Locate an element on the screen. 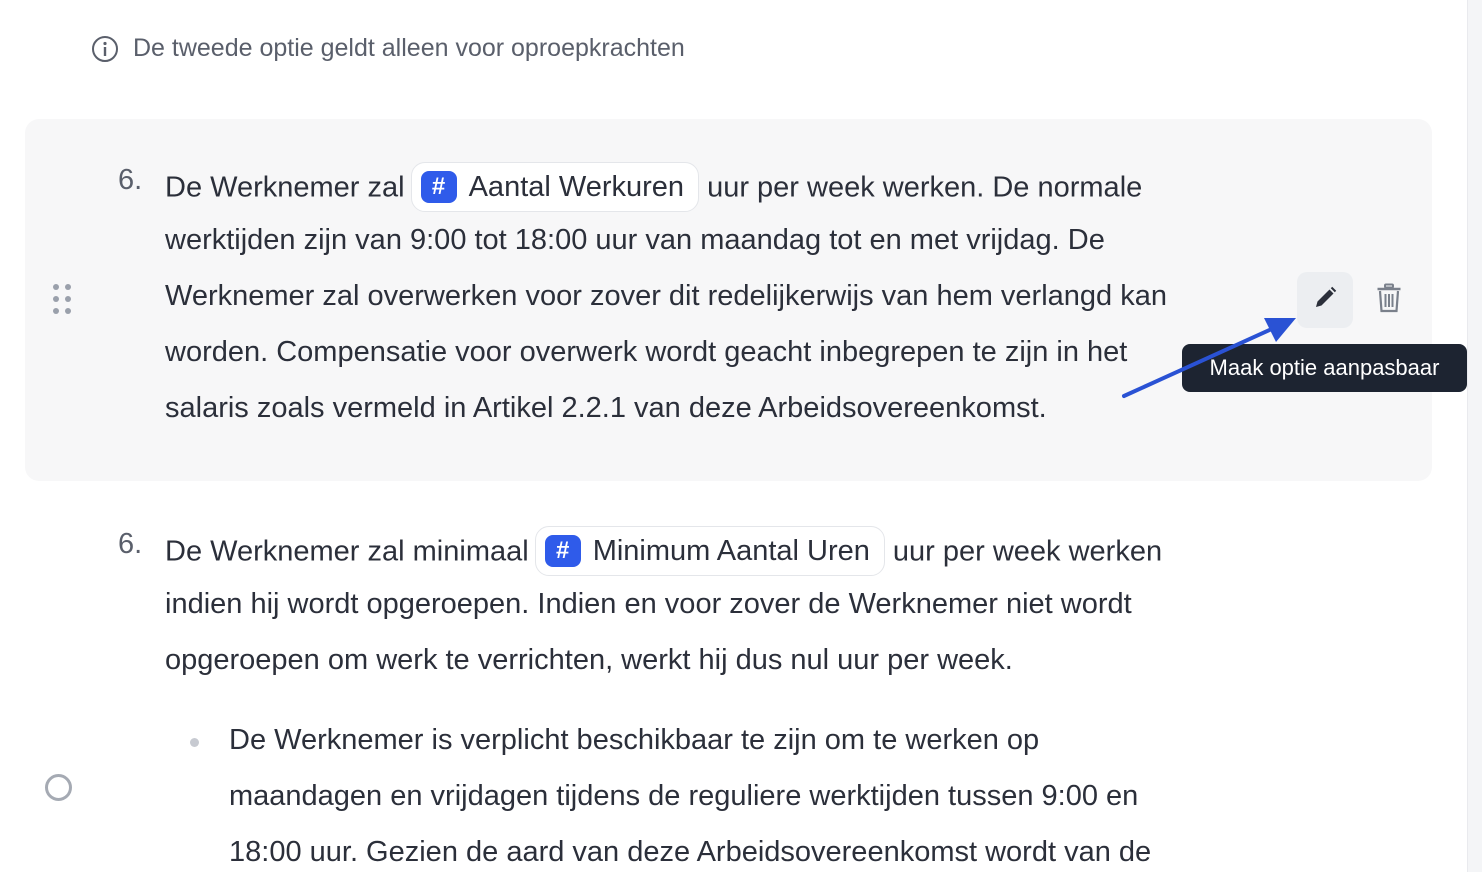  variable-label: Minimum Aantal Uren is located at coordinates (731, 550).